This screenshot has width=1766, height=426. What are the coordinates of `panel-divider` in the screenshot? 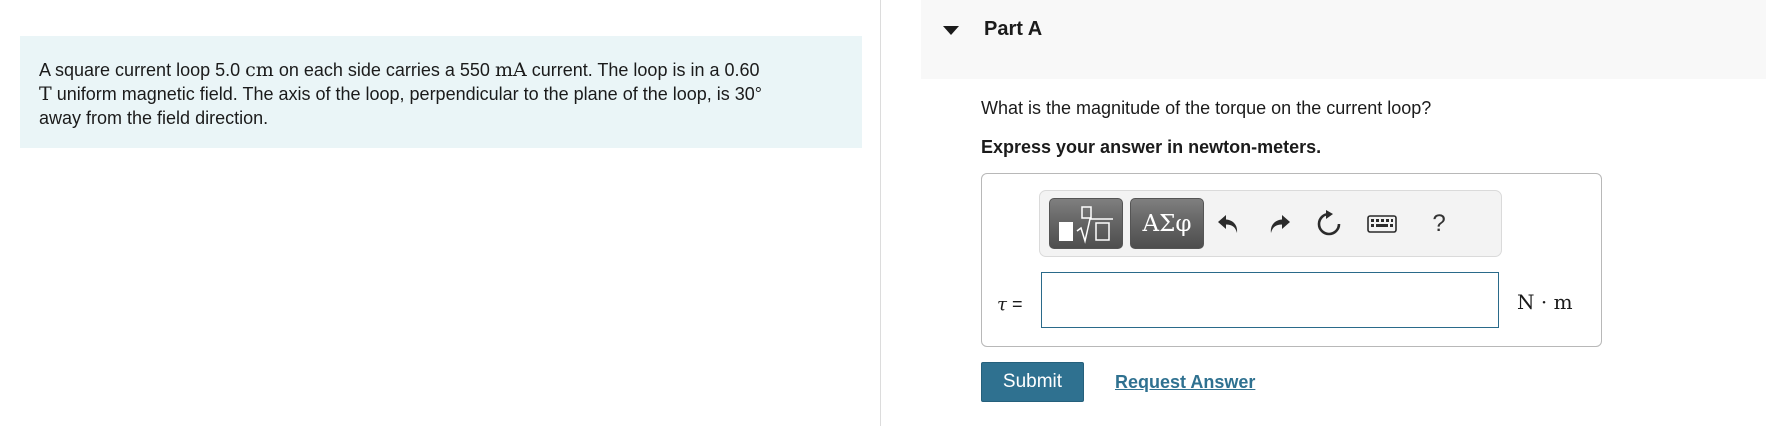 It's located at (880, 213).